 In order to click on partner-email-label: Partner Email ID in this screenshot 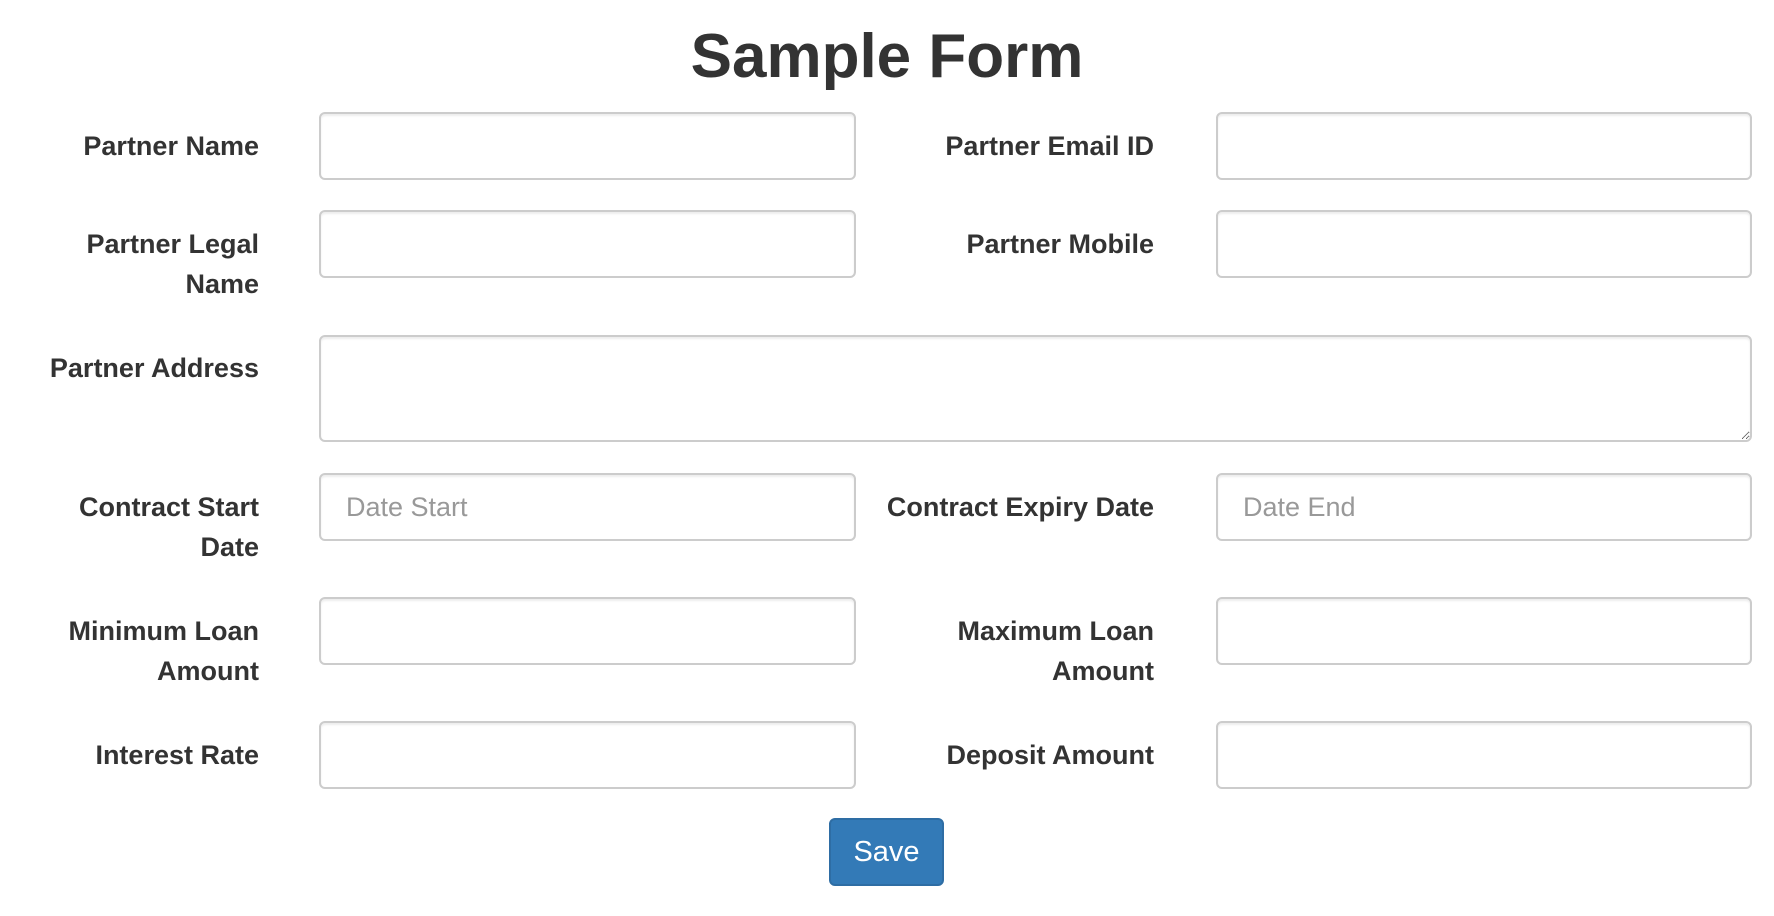, I will do `click(1049, 146)`.